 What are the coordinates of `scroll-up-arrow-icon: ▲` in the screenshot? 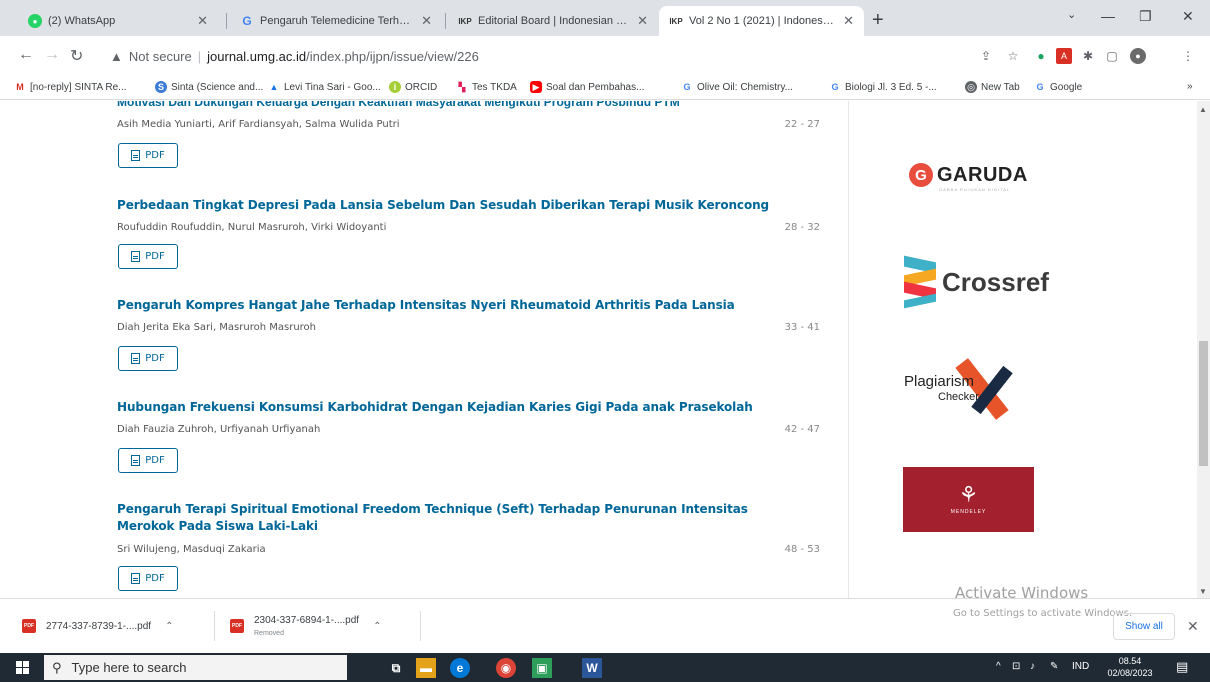 It's located at (1203, 109).